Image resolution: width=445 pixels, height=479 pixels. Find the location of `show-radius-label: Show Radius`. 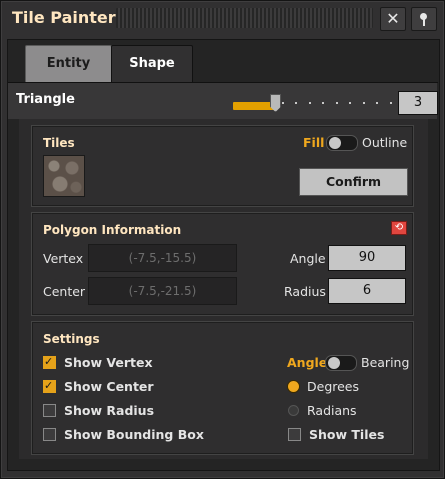

show-radius-label: Show Radius is located at coordinates (109, 410).